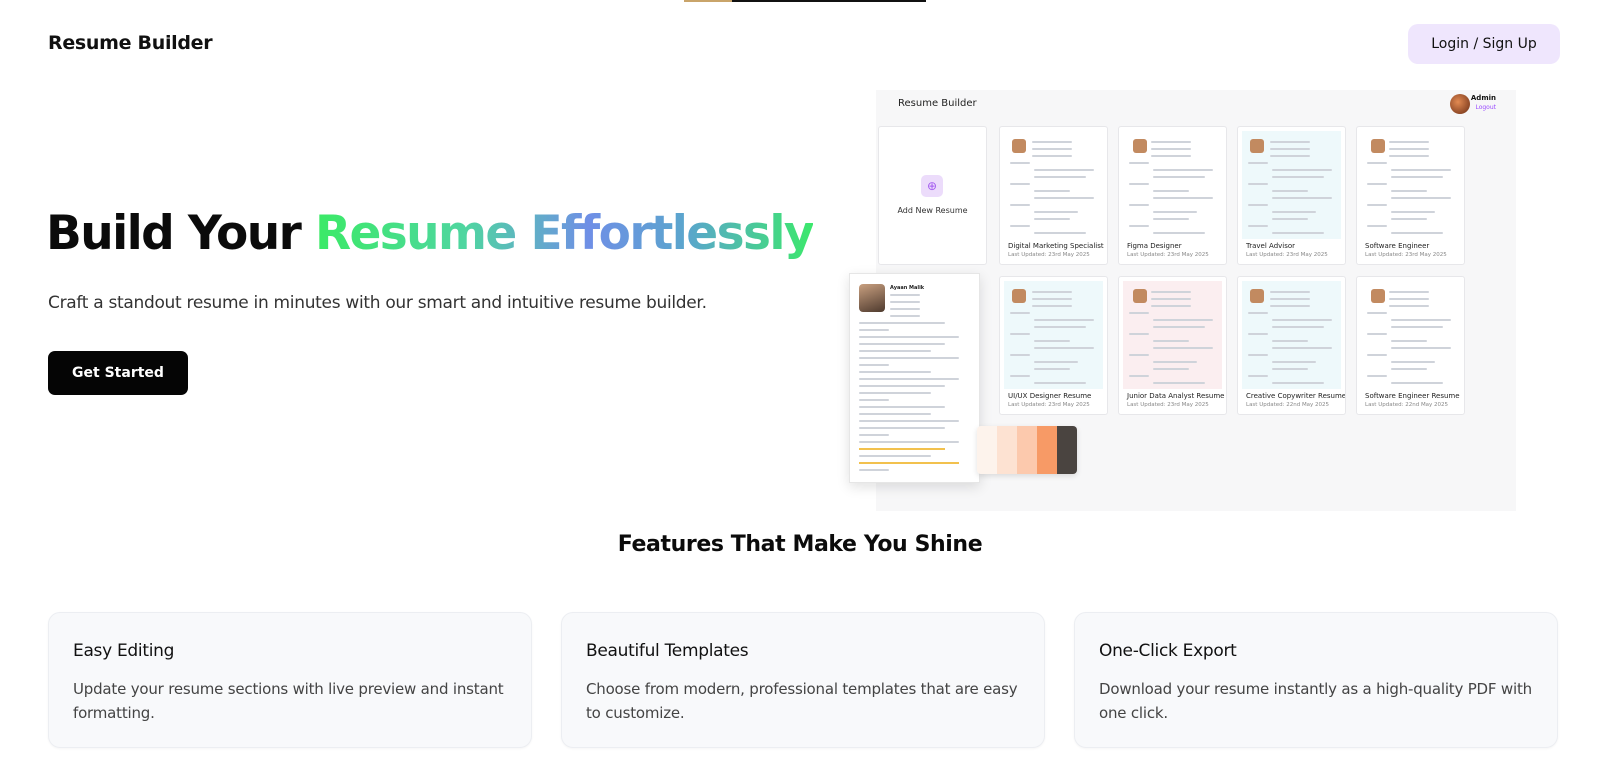 The width and height of the screenshot is (1600, 777). What do you see at coordinates (800, 44) in the screenshot?
I see `top-navbar: Resume Builder Login / Sign Up` at bounding box center [800, 44].